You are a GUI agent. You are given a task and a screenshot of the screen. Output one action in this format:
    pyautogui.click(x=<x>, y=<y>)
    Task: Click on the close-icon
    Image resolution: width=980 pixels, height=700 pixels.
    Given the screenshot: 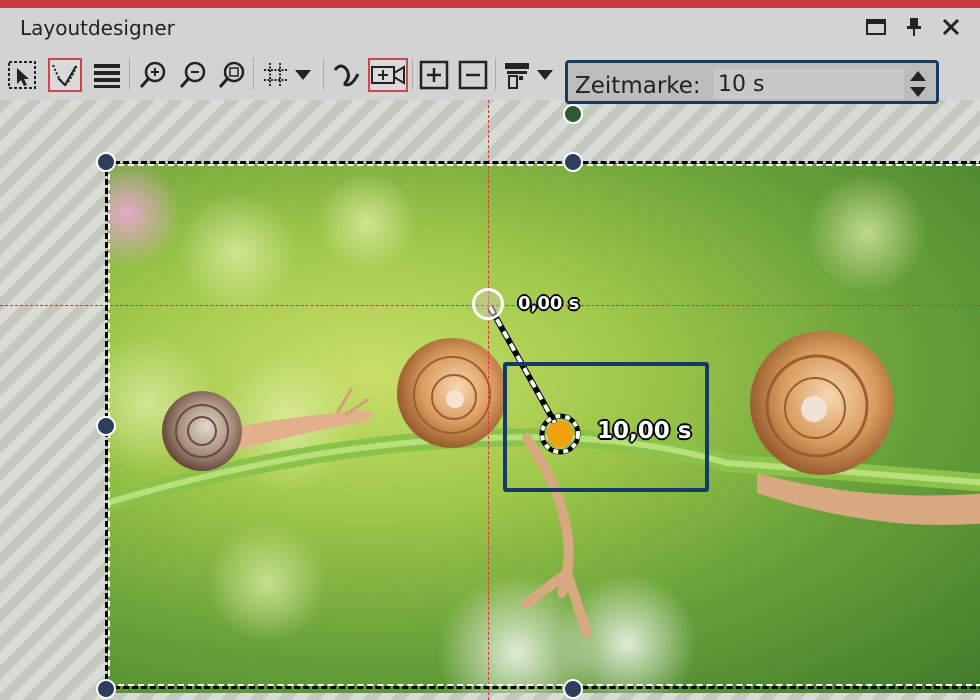 What is the action you would take?
    pyautogui.click(x=951, y=27)
    